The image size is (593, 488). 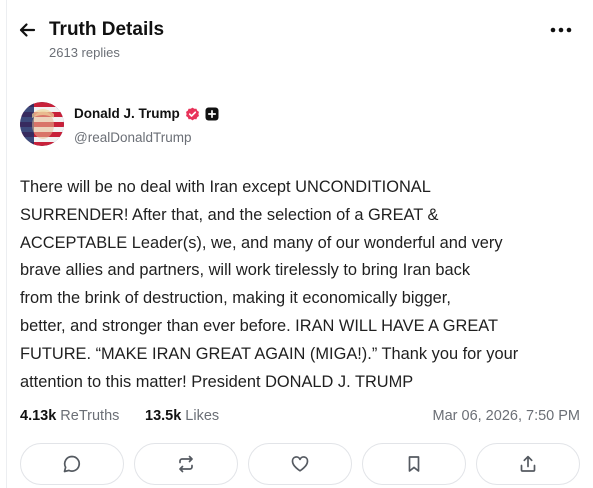 What do you see at coordinates (90, 416) in the screenshot?
I see `retruths-label: ReTruths` at bounding box center [90, 416].